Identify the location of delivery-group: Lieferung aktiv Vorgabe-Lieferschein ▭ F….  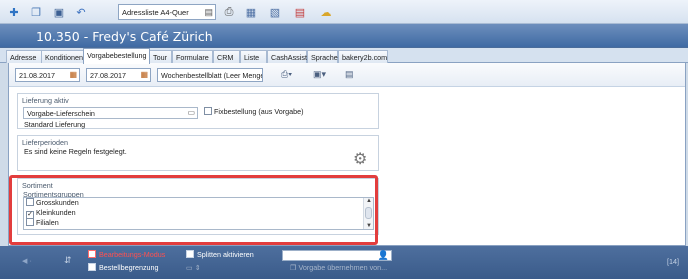
(198, 111).